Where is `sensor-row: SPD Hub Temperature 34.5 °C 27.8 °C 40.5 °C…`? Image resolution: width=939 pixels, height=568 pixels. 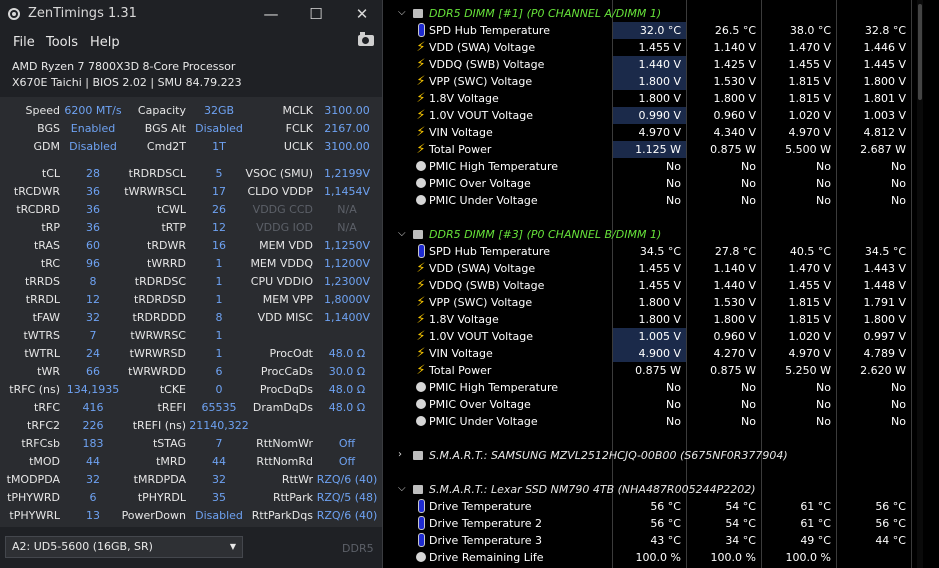 sensor-row: SPD Hub Temperature 34.5 °C 27.8 °C 40.5 °C… is located at coordinates (663, 251).